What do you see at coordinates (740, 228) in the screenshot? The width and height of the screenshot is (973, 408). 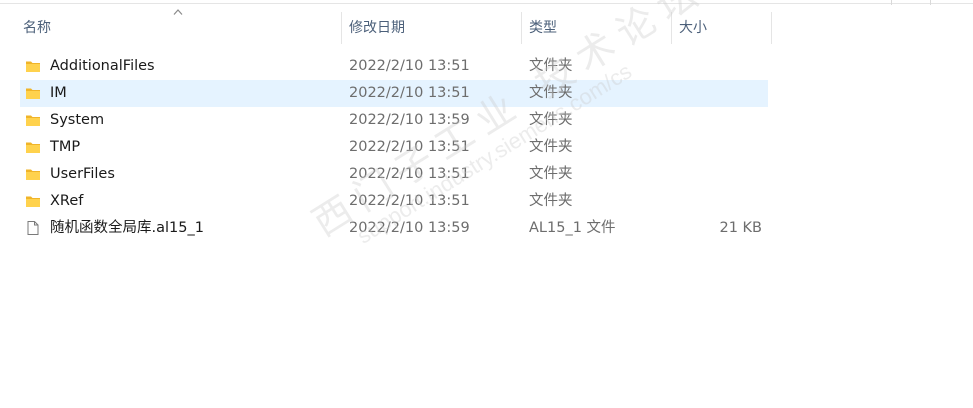 I see `file-size: 21 KB` at bounding box center [740, 228].